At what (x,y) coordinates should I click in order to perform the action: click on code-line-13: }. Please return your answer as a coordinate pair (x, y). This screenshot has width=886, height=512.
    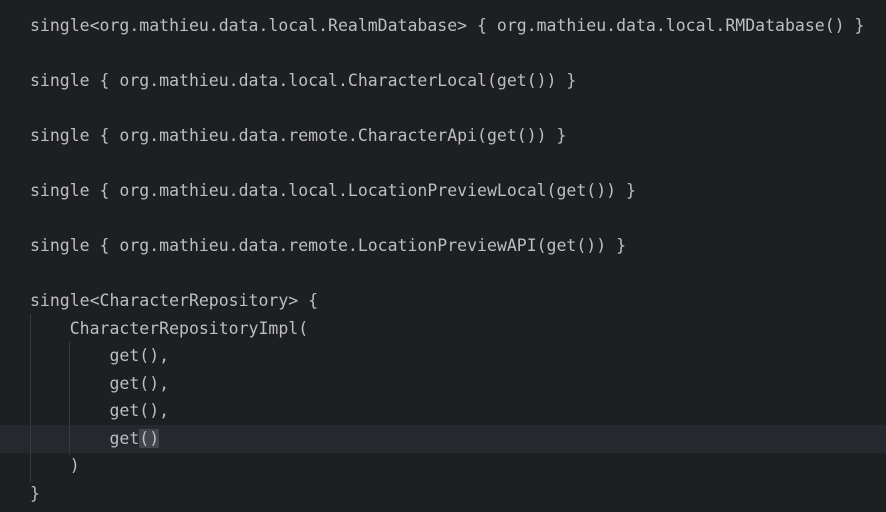
    Looking at the image, I should click on (35, 494).